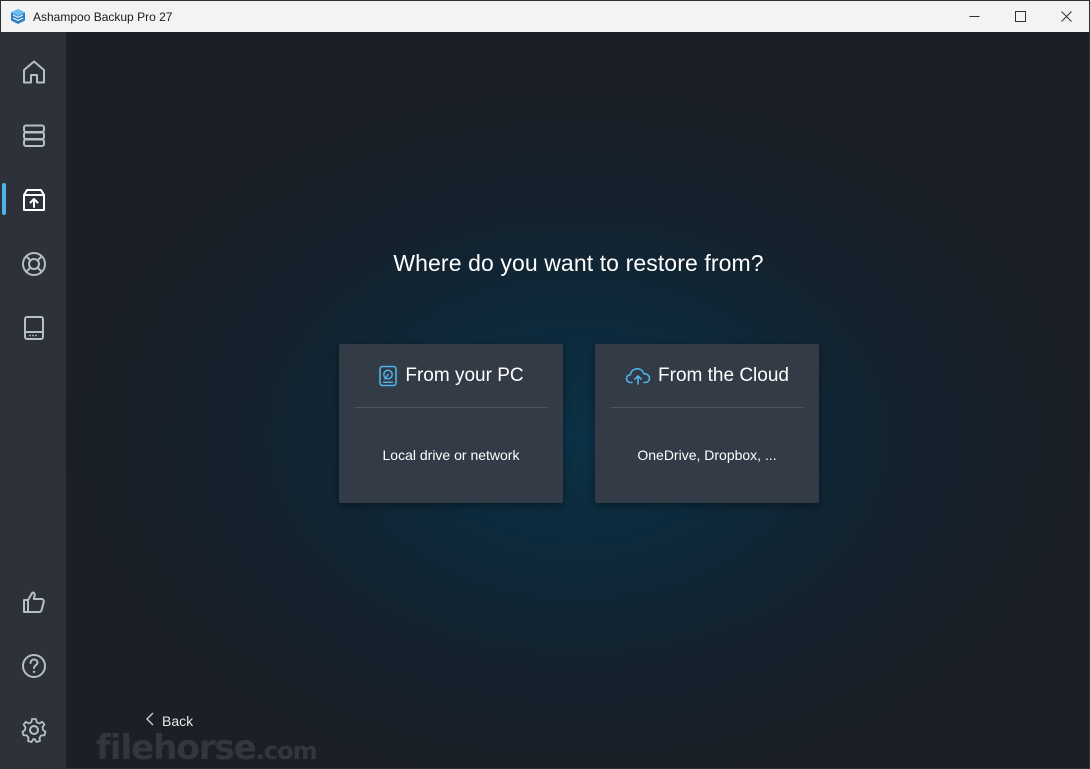  I want to click on gear-icon, so click(33, 730).